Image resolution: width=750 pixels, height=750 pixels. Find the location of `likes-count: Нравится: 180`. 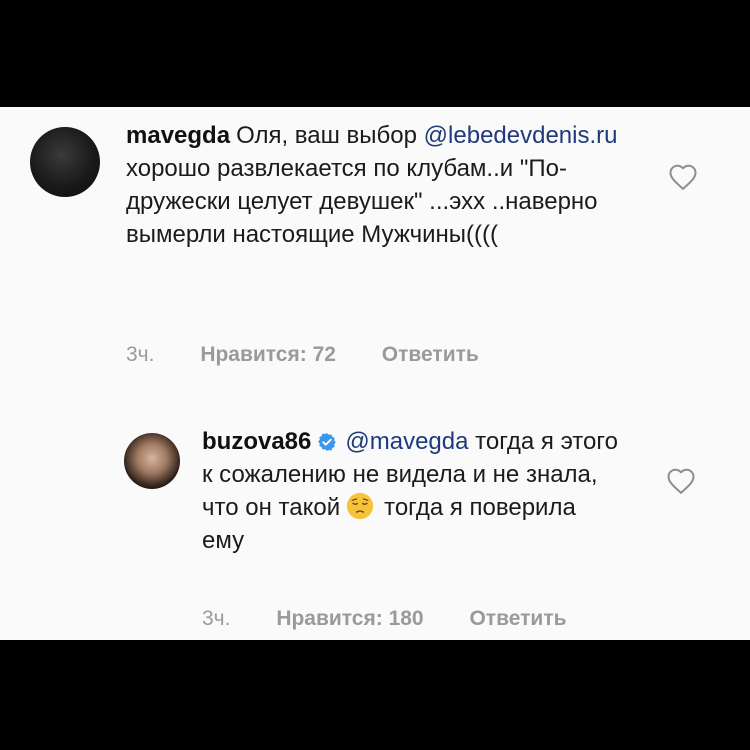

likes-count: Нравится: 180 is located at coordinates (349, 619).